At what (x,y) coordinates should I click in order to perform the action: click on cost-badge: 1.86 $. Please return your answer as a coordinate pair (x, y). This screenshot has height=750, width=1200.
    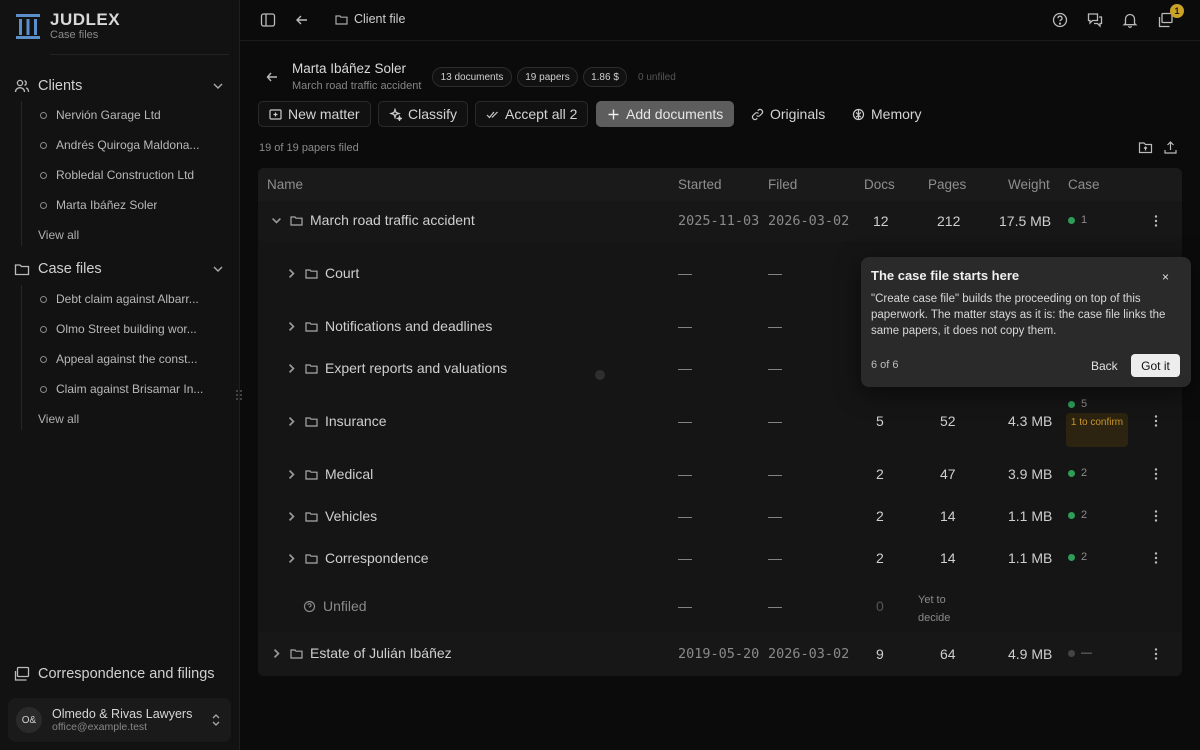
    Looking at the image, I should click on (605, 77).